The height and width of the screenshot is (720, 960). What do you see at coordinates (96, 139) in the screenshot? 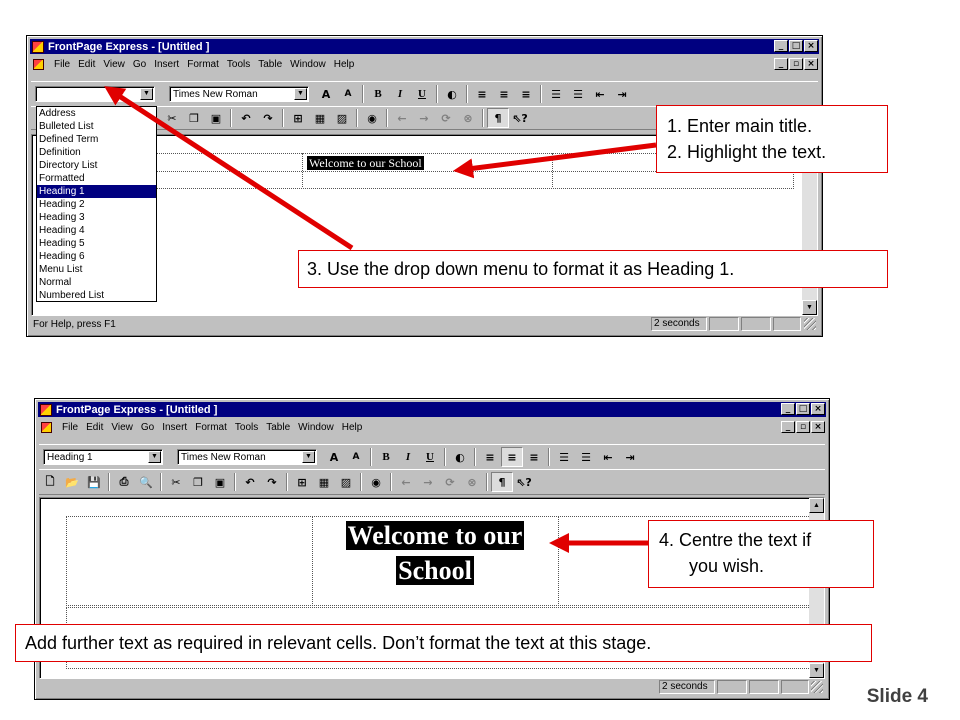
I see `style-option: Defined Term` at bounding box center [96, 139].